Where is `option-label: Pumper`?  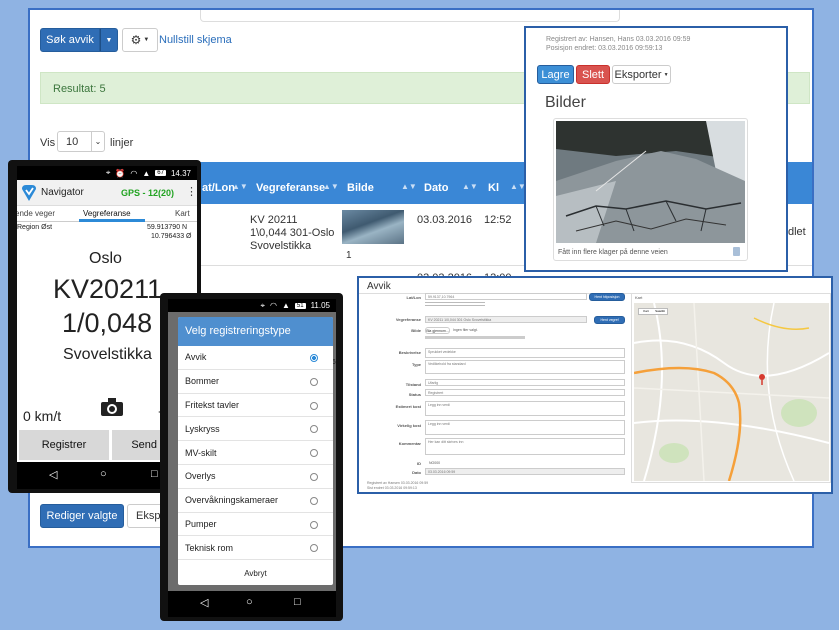 option-label: Pumper is located at coordinates (201, 523).